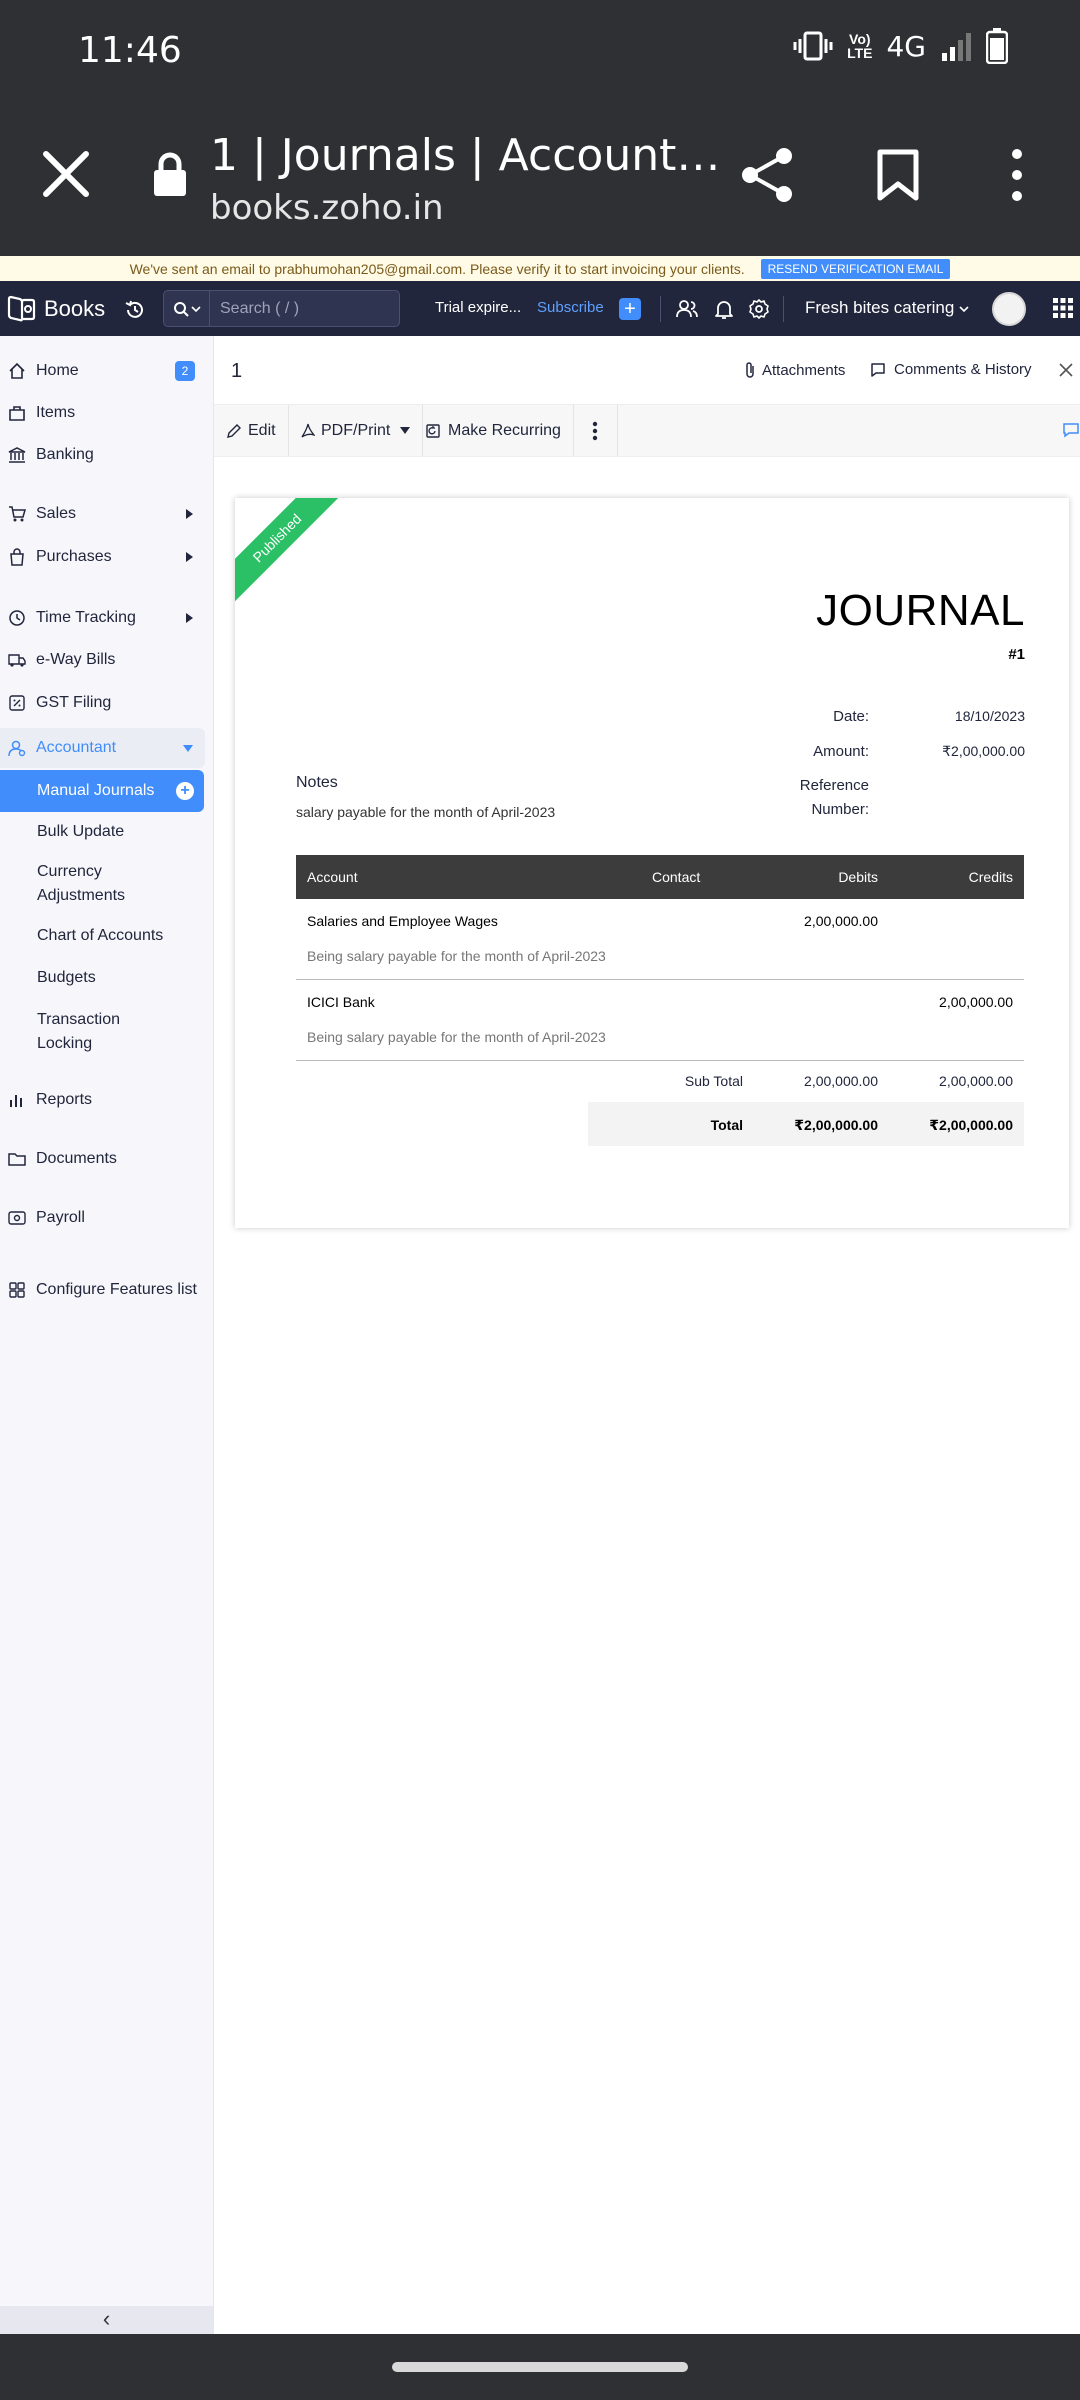 Image resolution: width=1080 pixels, height=2400 pixels. What do you see at coordinates (102, 1100) in the screenshot?
I see `sidebar-item-reports: Reports` at bounding box center [102, 1100].